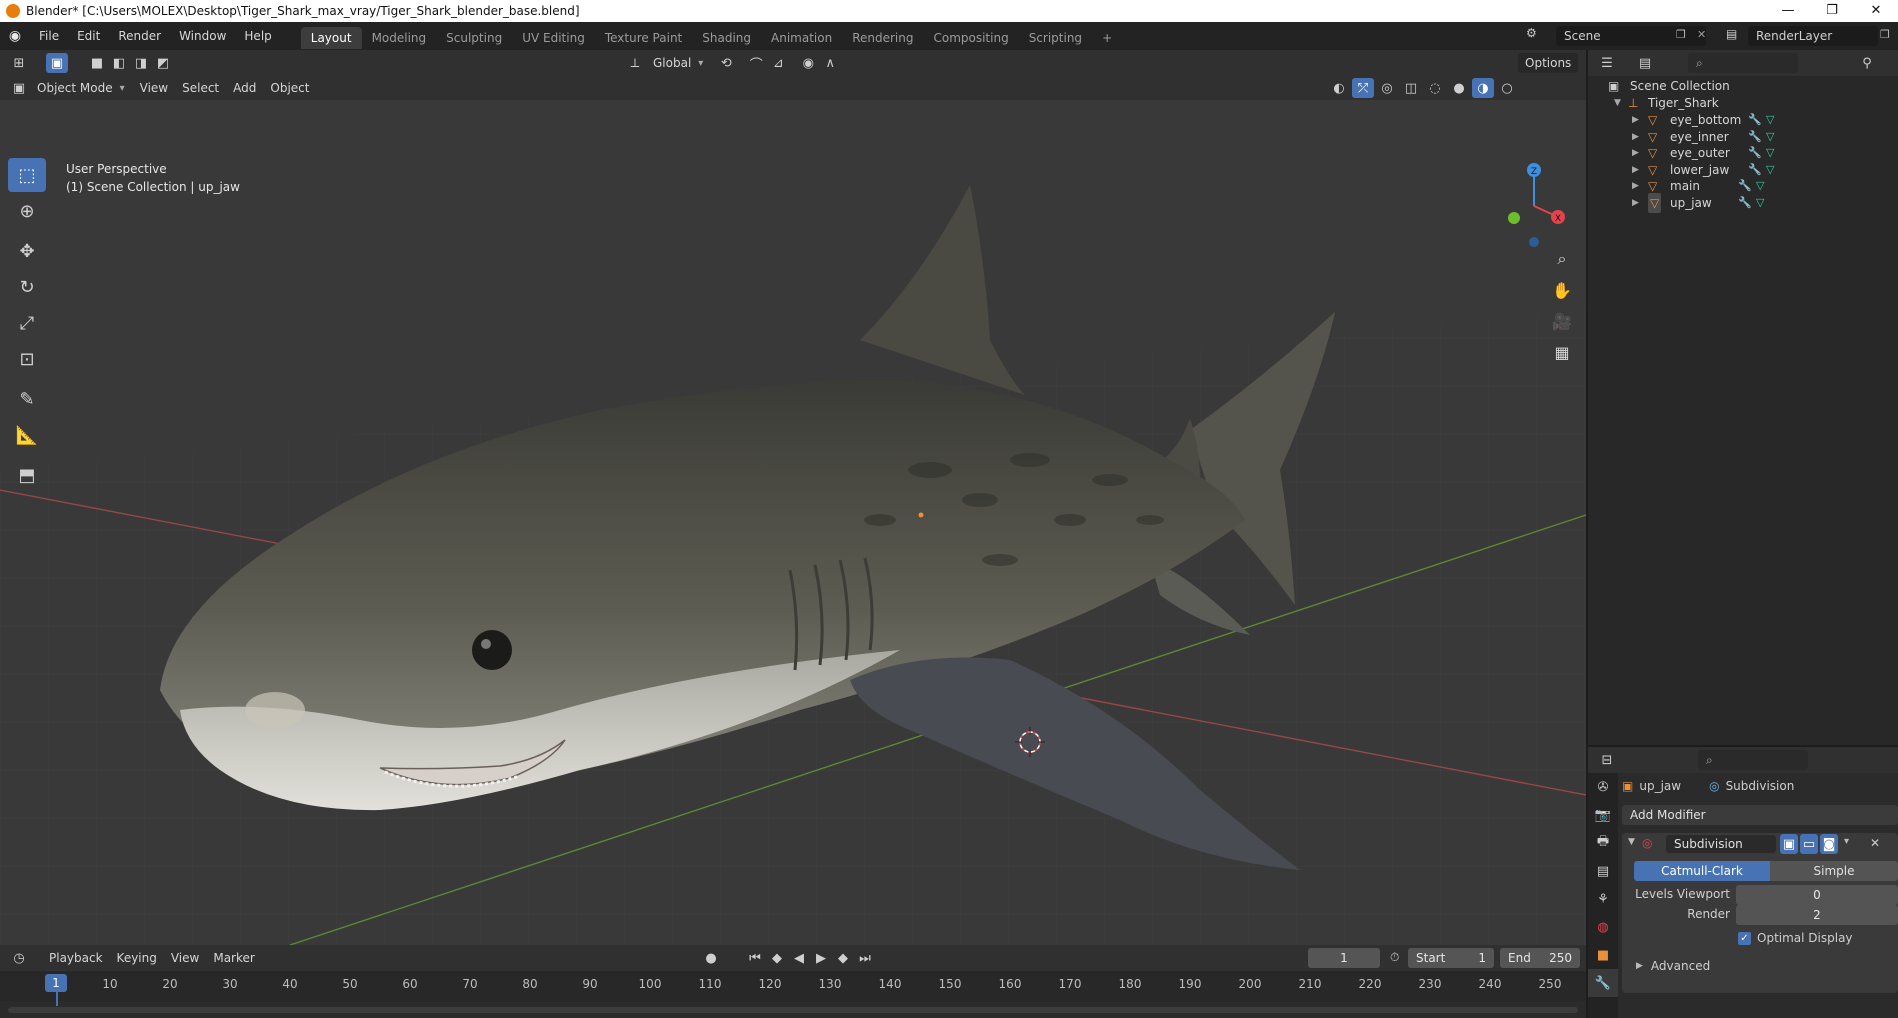 The height and width of the screenshot is (1018, 1898). What do you see at coordinates (1876, 11) in the screenshot?
I see `close-window-button: ✕` at bounding box center [1876, 11].